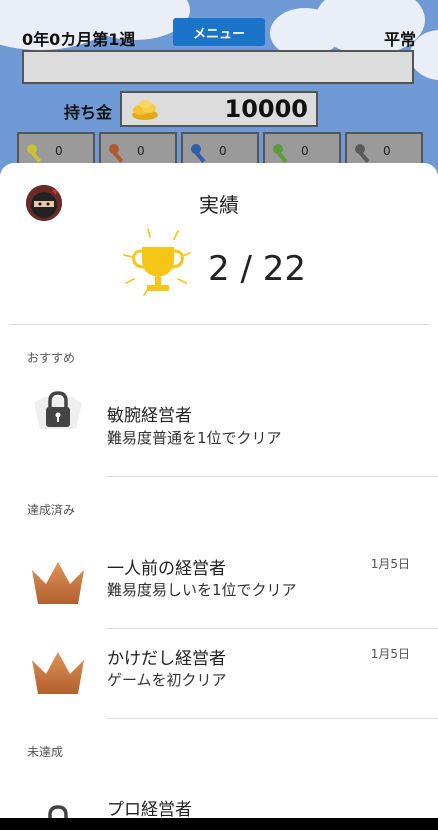 This screenshot has height=830, width=438. I want to click on system-navigation-bar, so click(219, 824).